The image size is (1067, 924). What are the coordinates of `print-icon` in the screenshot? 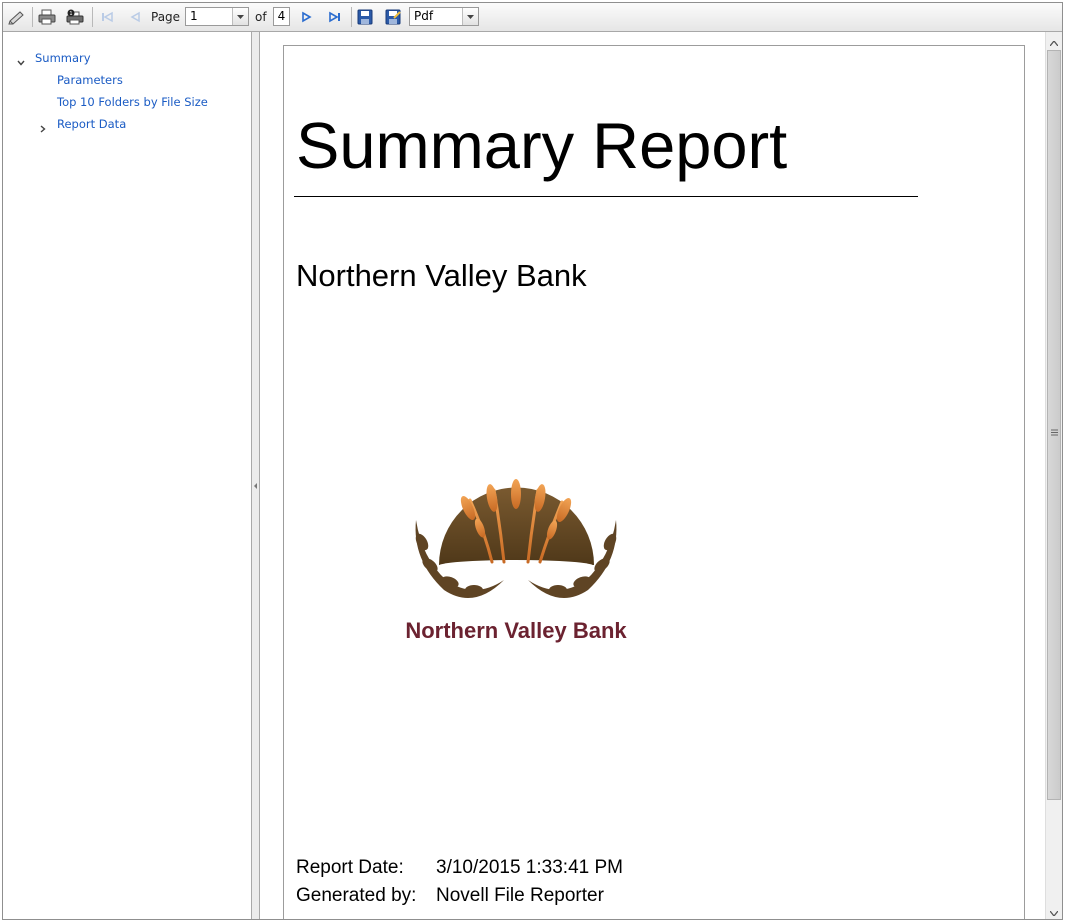 It's located at (47, 17).